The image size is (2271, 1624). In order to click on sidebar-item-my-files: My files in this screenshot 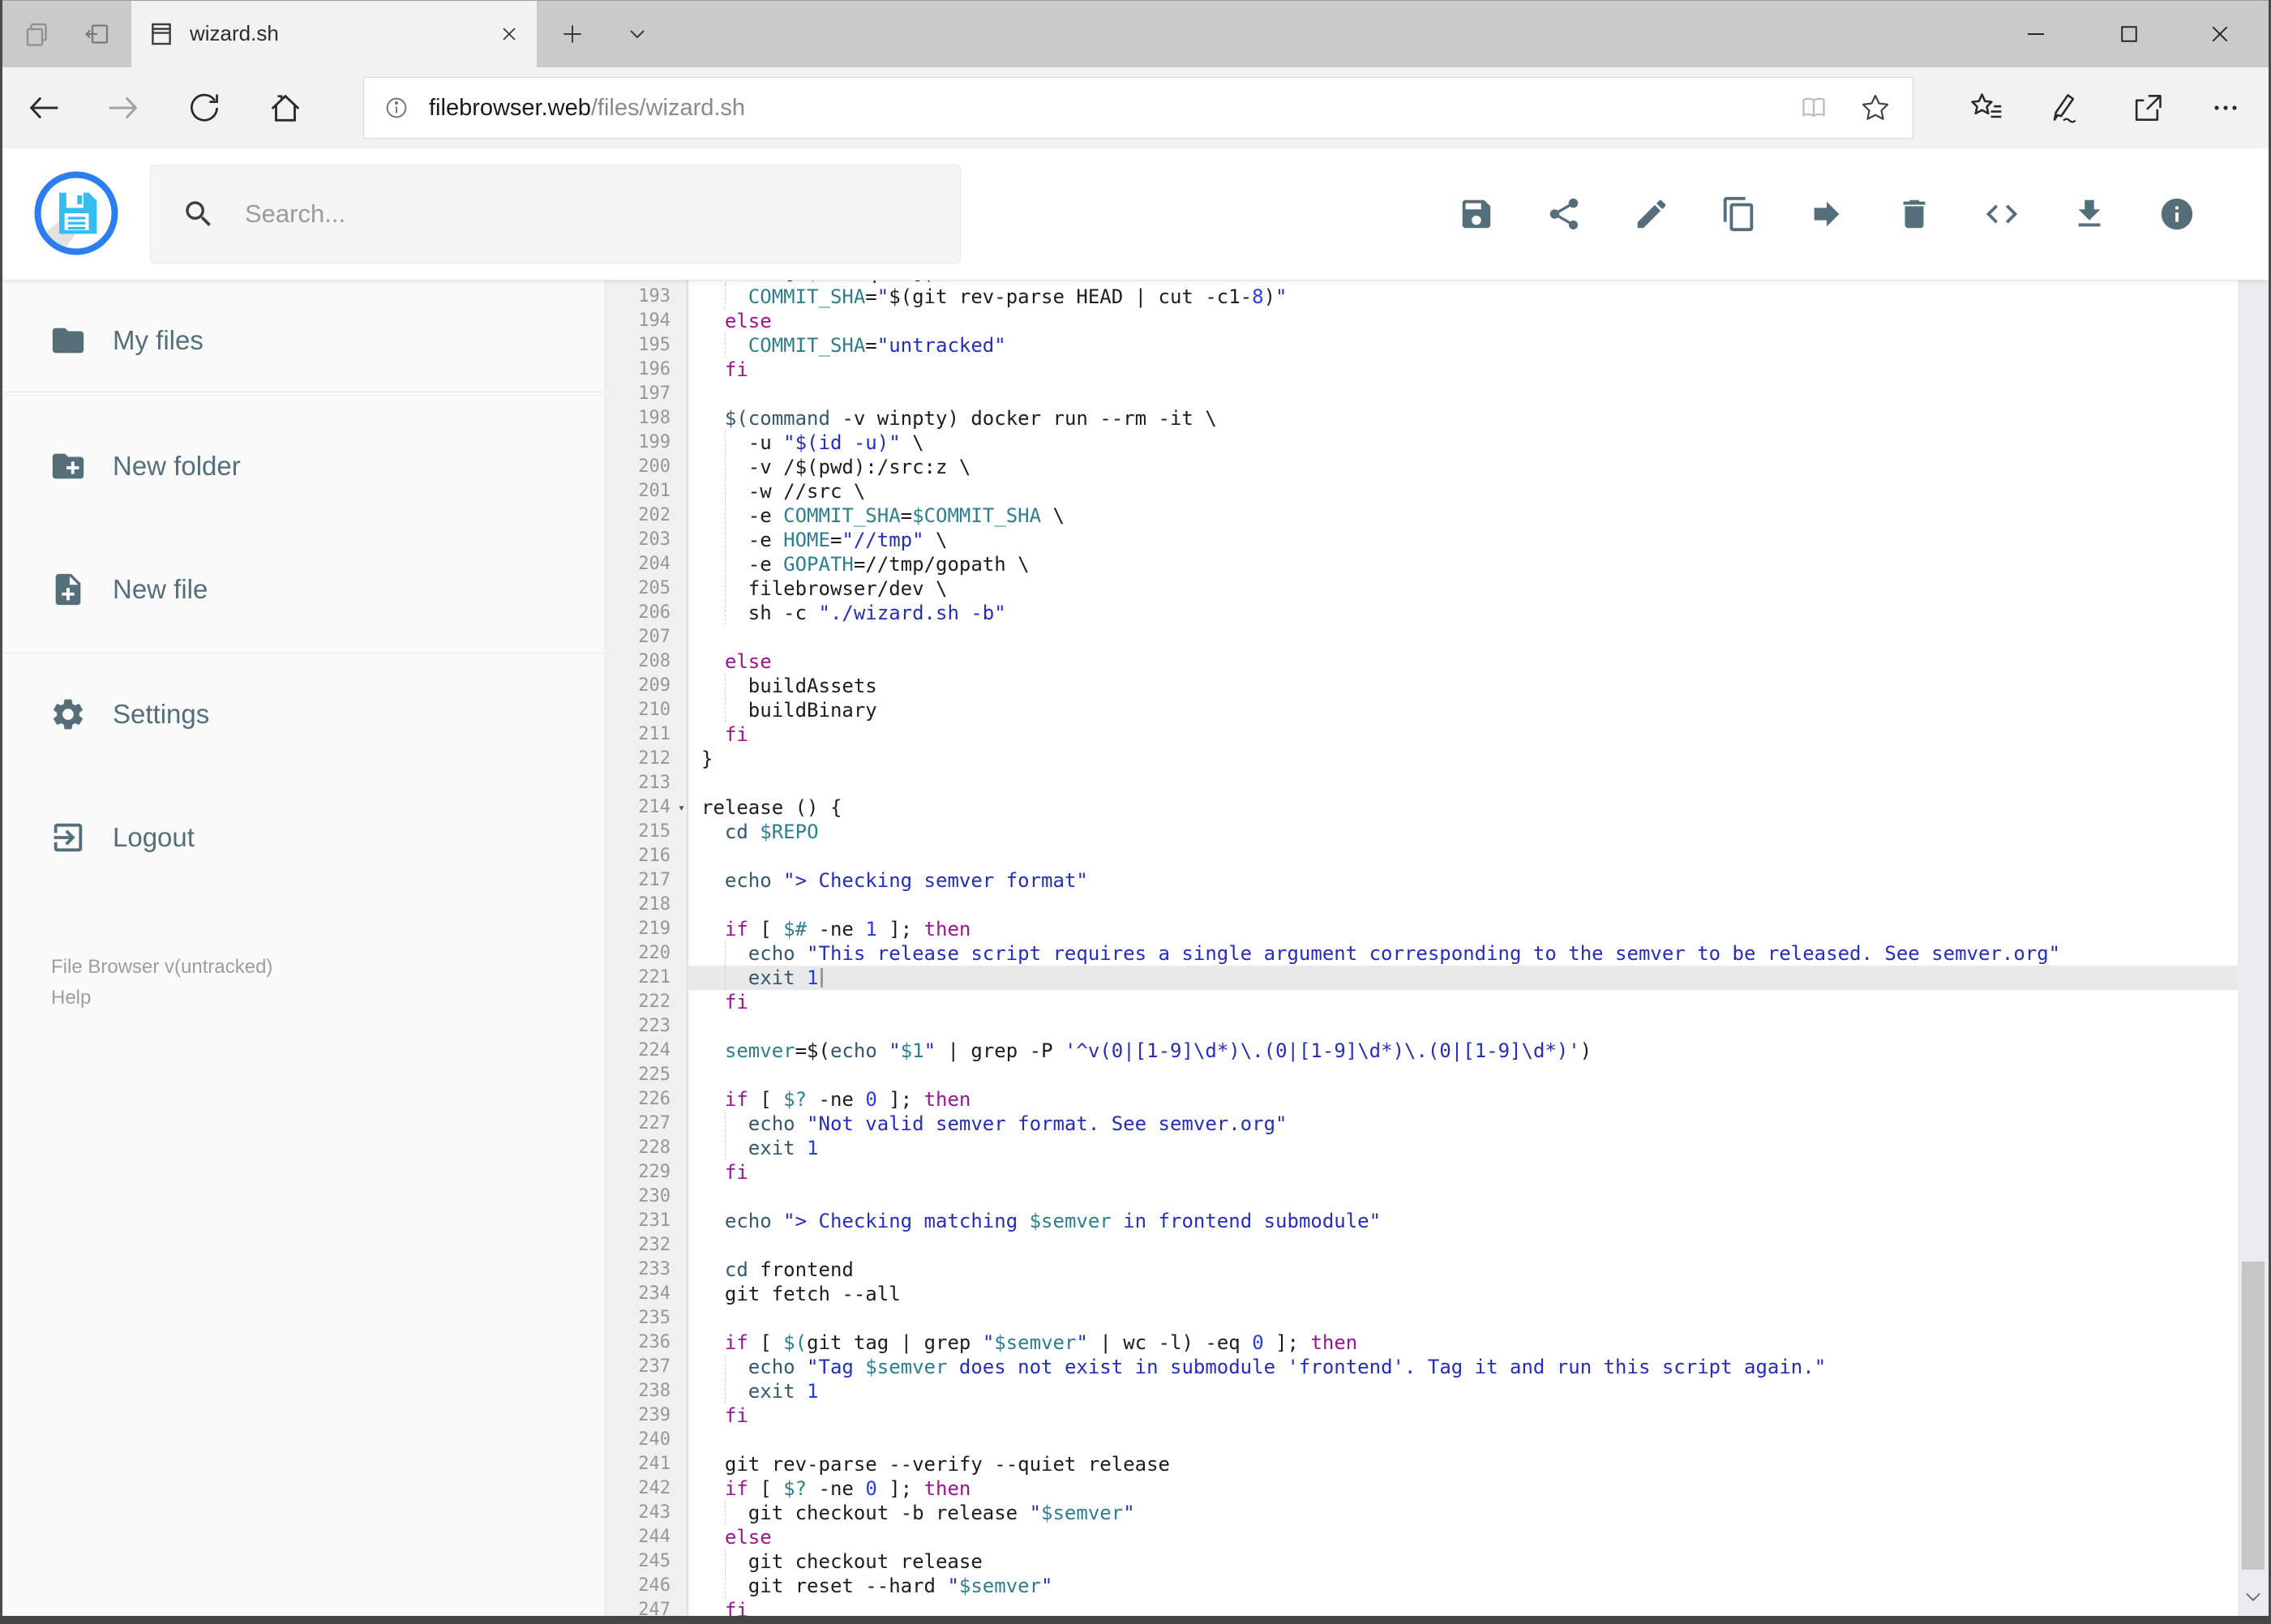, I will do `click(303, 341)`.